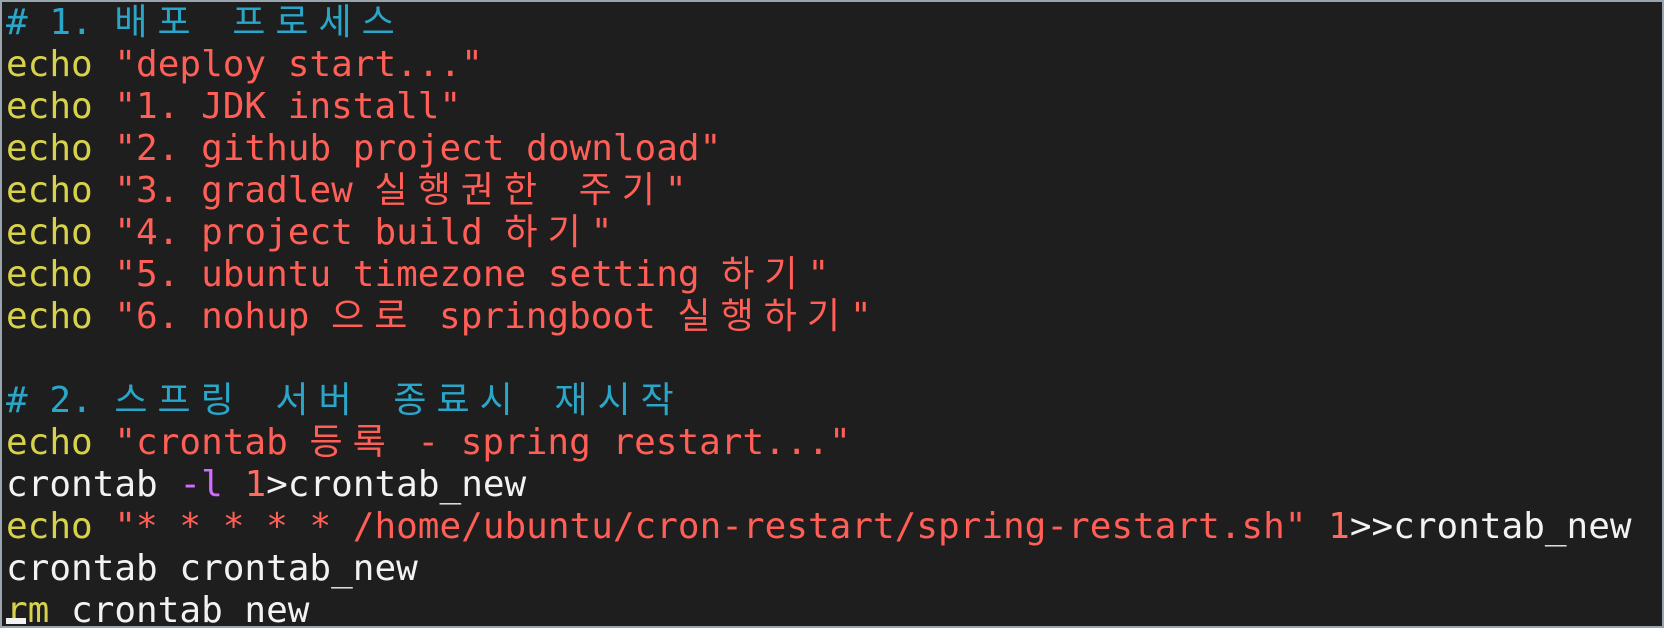 The image size is (1668, 628). What do you see at coordinates (834, 149) in the screenshot?
I see `code-line: echo "2. github project download"` at bounding box center [834, 149].